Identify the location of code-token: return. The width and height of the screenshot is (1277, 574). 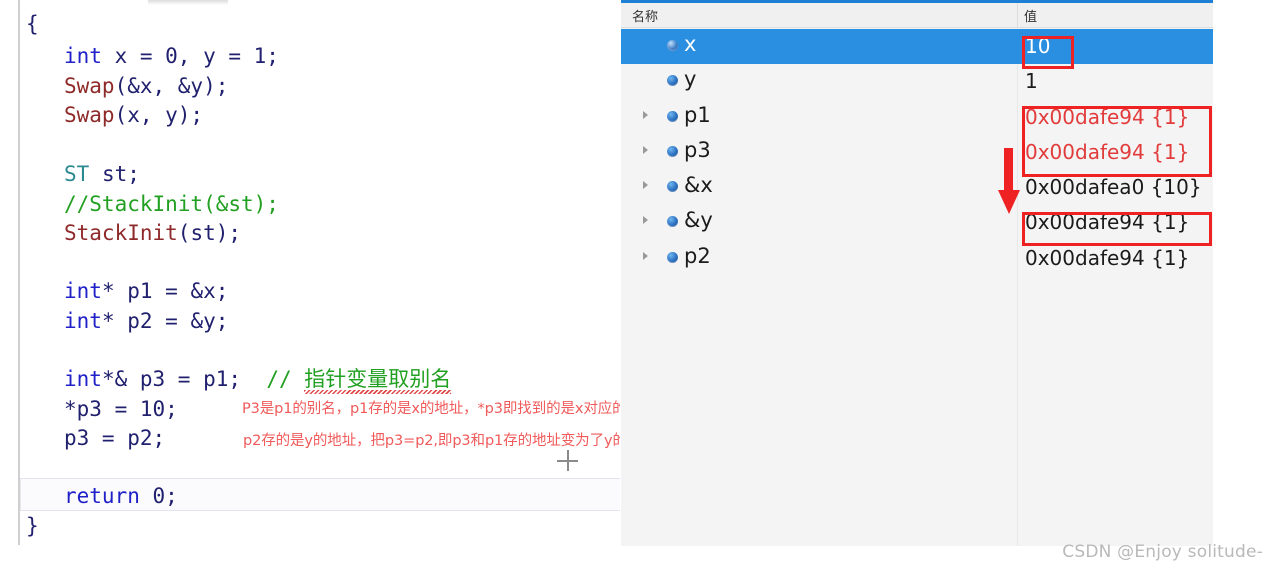
(102, 496).